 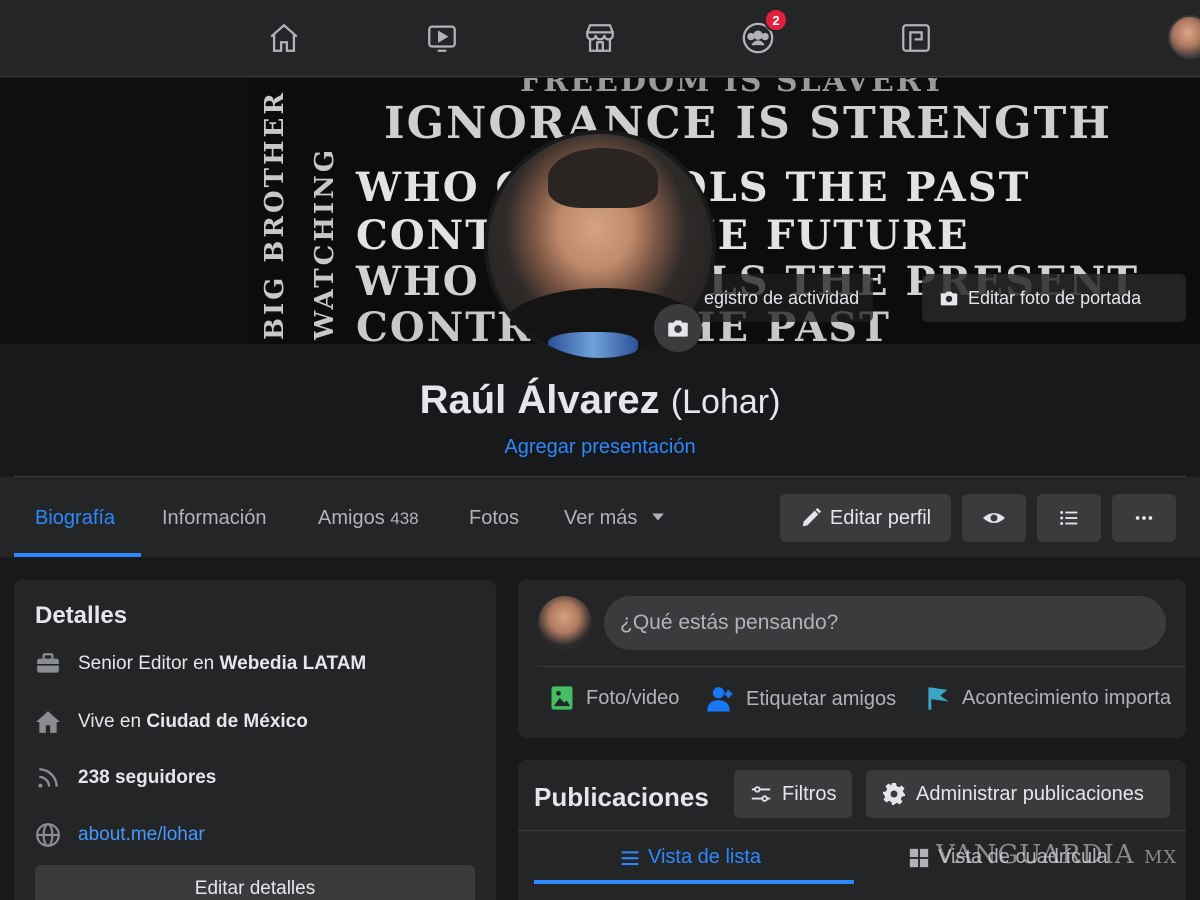 I want to click on edit-profile-button: Editar perfil, so click(x=865, y=518).